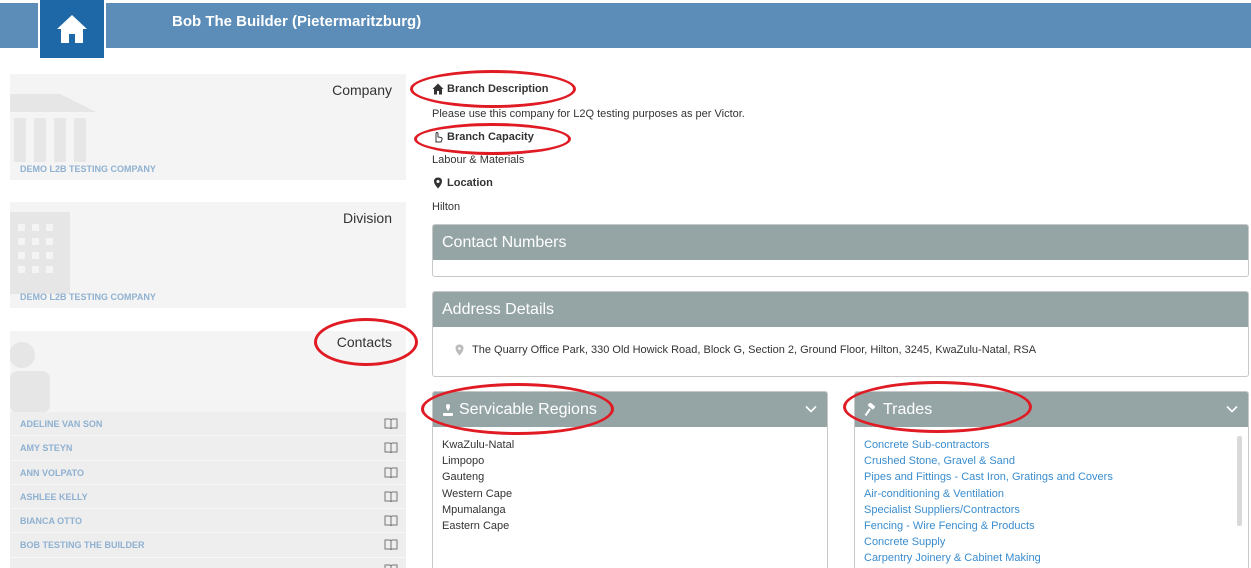 The width and height of the screenshot is (1251, 568). Describe the element at coordinates (625, 25) in the screenshot. I see `top-header-bar: Bob The Builder (Pietermaritzburg)` at that location.